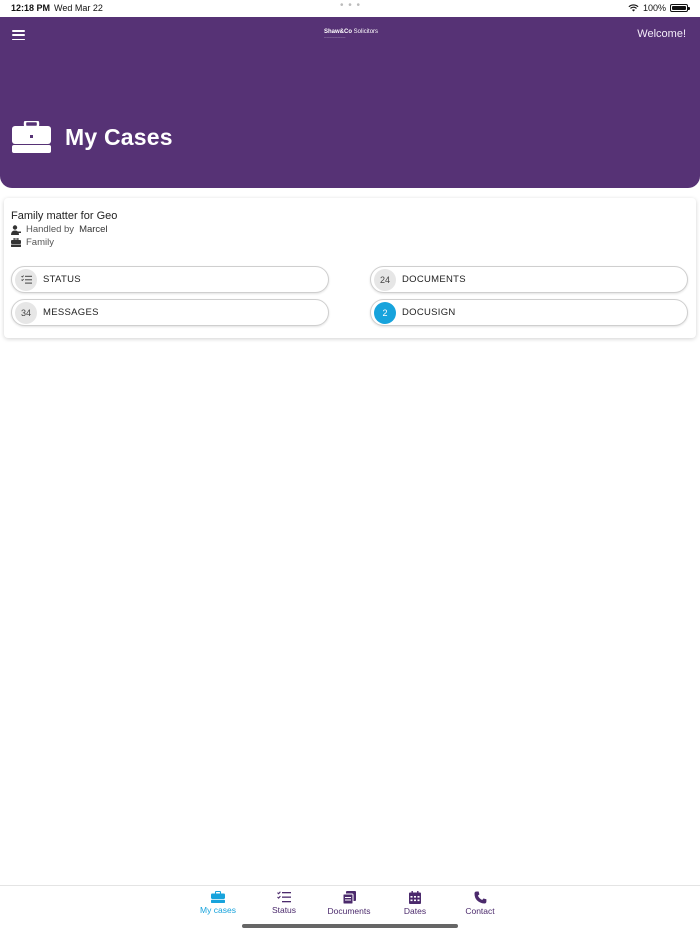 Image resolution: width=700 pixels, height=934 pixels. Describe the element at coordinates (284, 910) in the screenshot. I see `nav-label: Status` at that location.